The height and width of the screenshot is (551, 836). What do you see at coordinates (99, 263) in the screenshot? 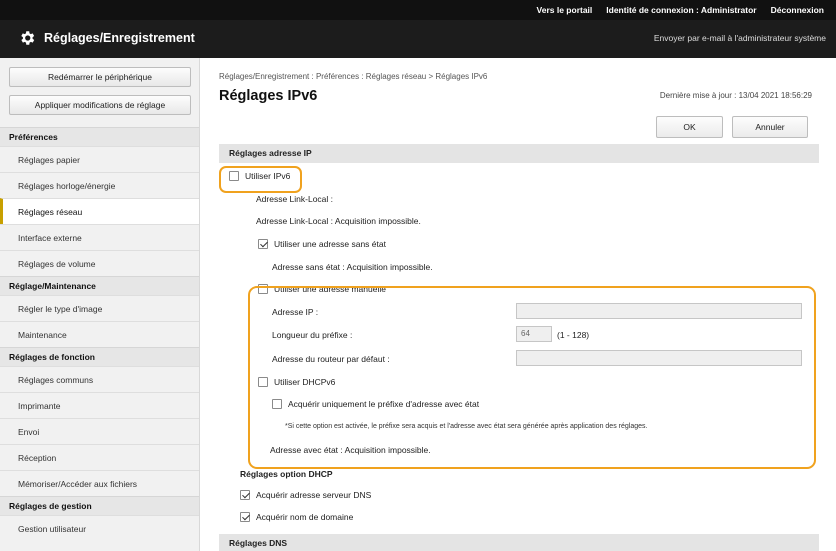
I see `sidebar-item-volume: Réglages de volume` at bounding box center [99, 263].